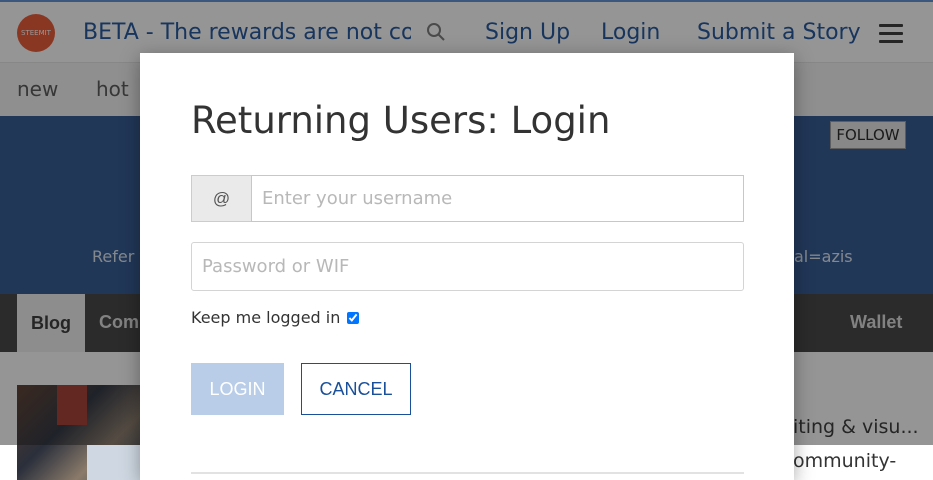 This screenshot has height=480, width=933. Describe the element at coordinates (401, 120) in the screenshot. I see `modal-title: Returning Users: Login` at that location.